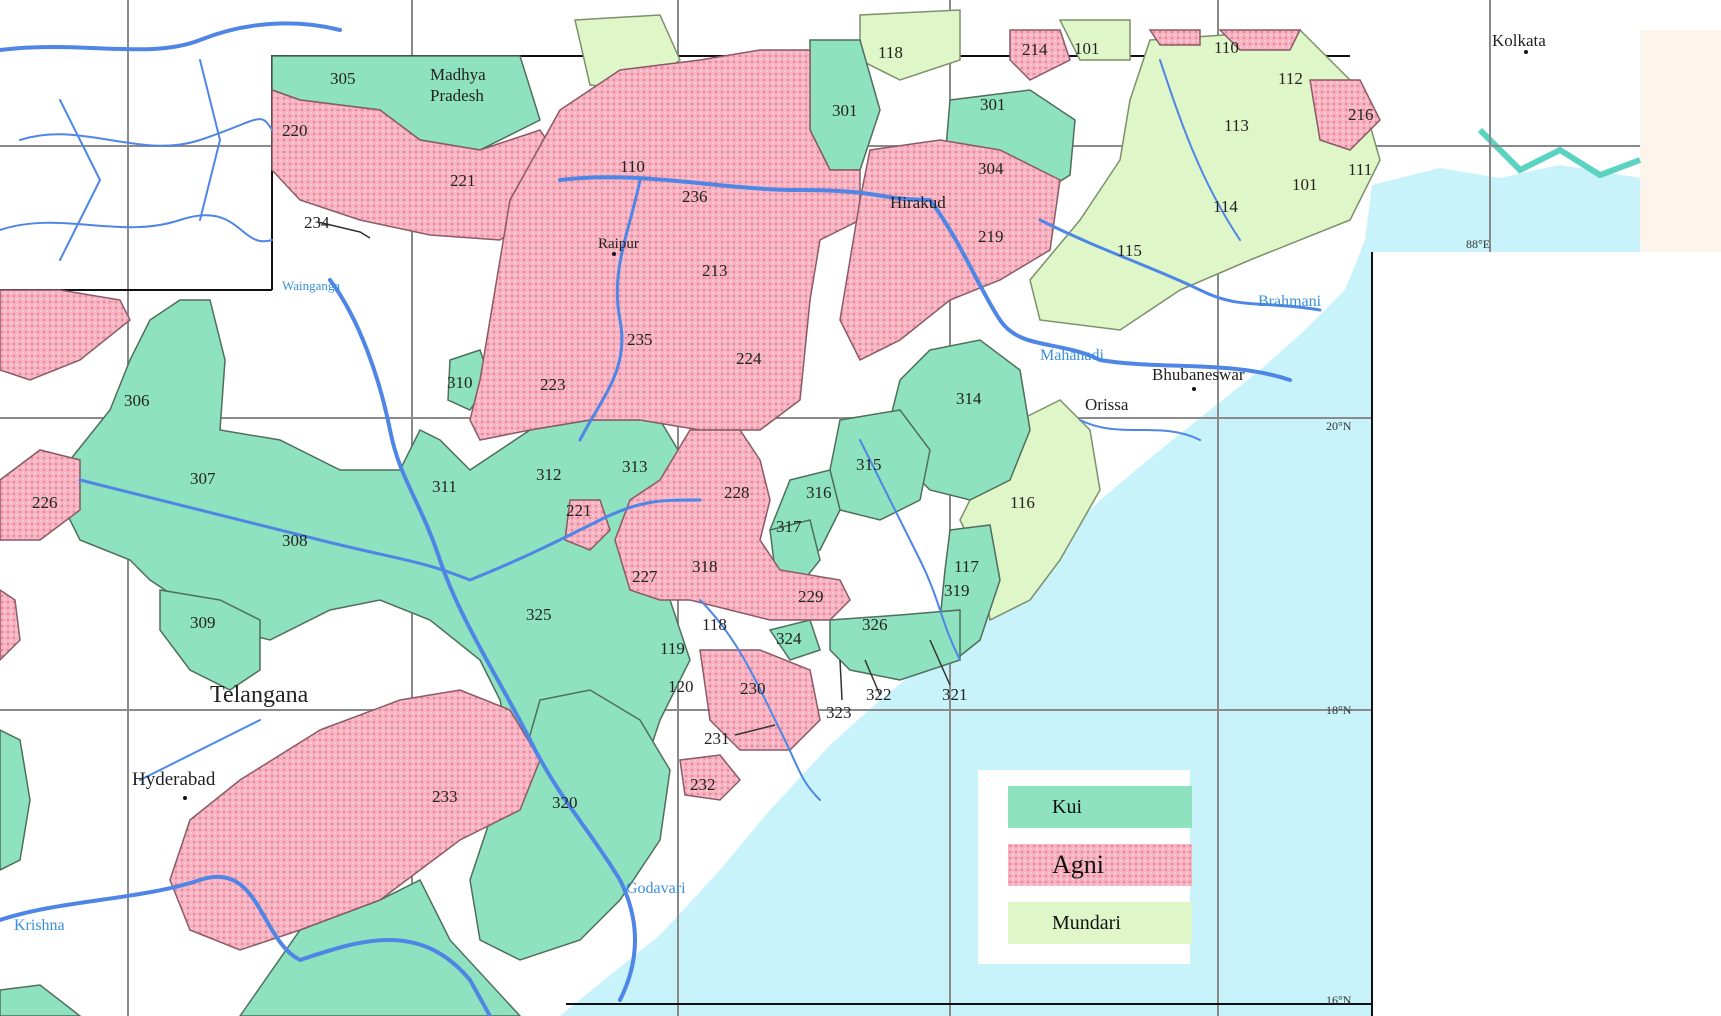  What do you see at coordinates (259, 695) in the screenshot?
I see `place-telangana: Telangana` at bounding box center [259, 695].